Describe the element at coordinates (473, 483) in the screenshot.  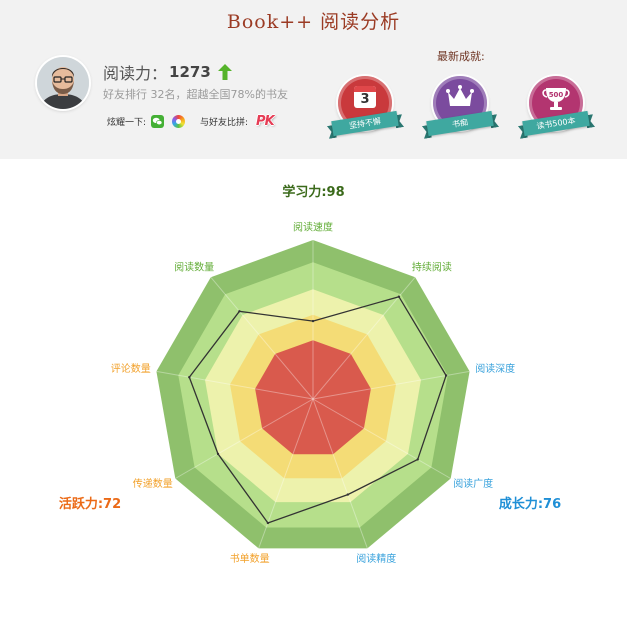
I see `axis-label-4: 阅读广度` at that location.